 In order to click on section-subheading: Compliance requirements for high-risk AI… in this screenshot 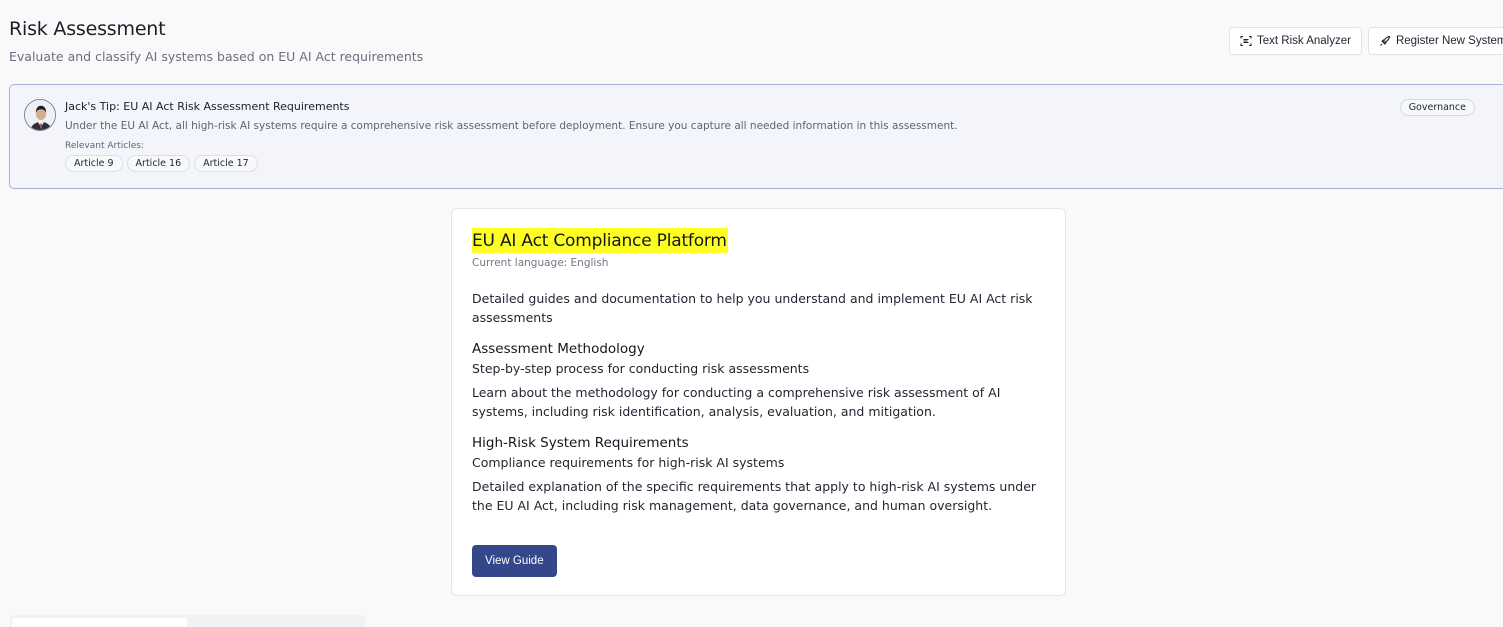, I will do `click(628, 462)`.